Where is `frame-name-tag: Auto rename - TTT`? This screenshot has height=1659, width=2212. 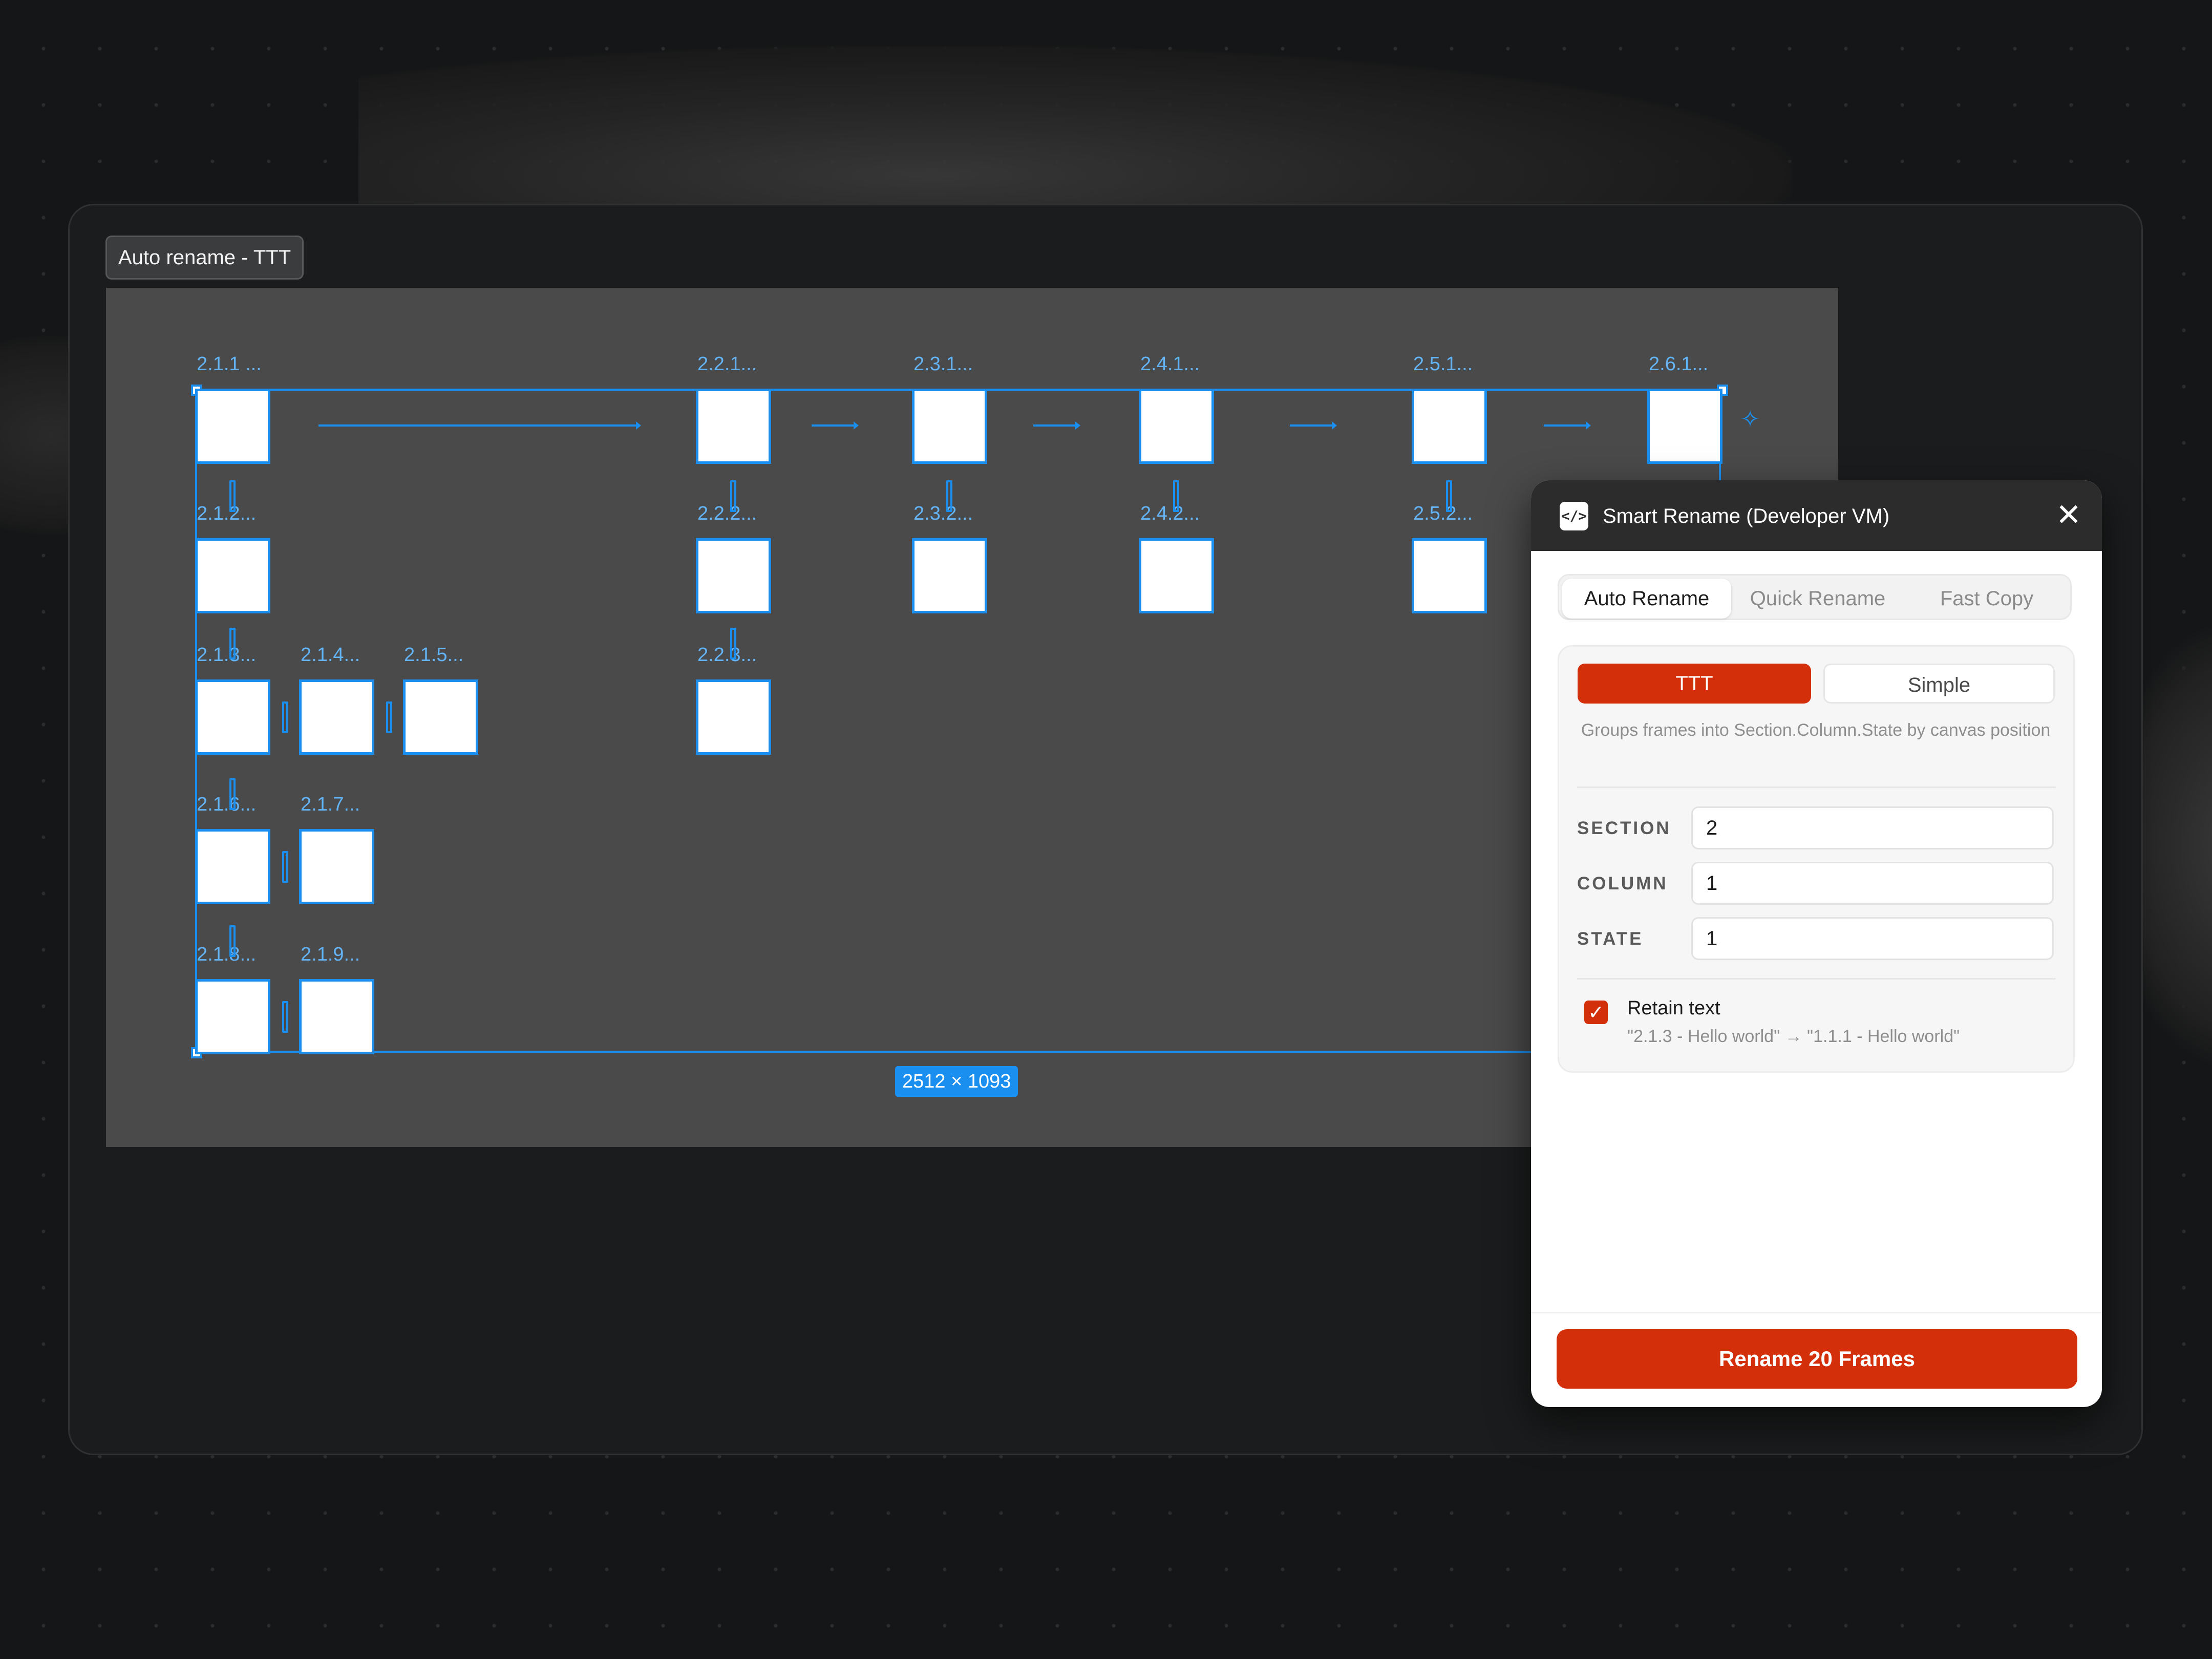
frame-name-tag: Auto rename - TTT is located at coordinates (204, 258).